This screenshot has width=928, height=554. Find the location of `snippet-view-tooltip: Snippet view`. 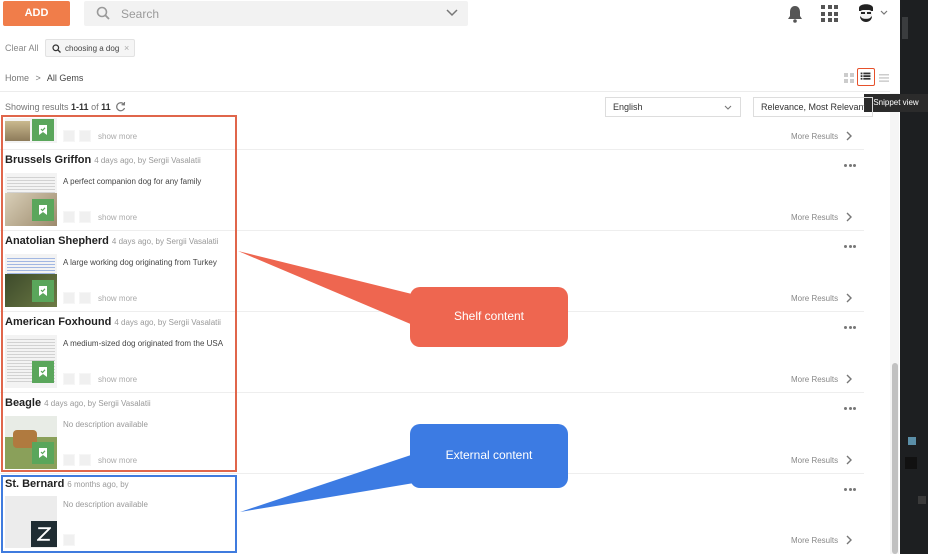

snippet-view-tooltip: Snippet view is located at coordinates (896, 103).